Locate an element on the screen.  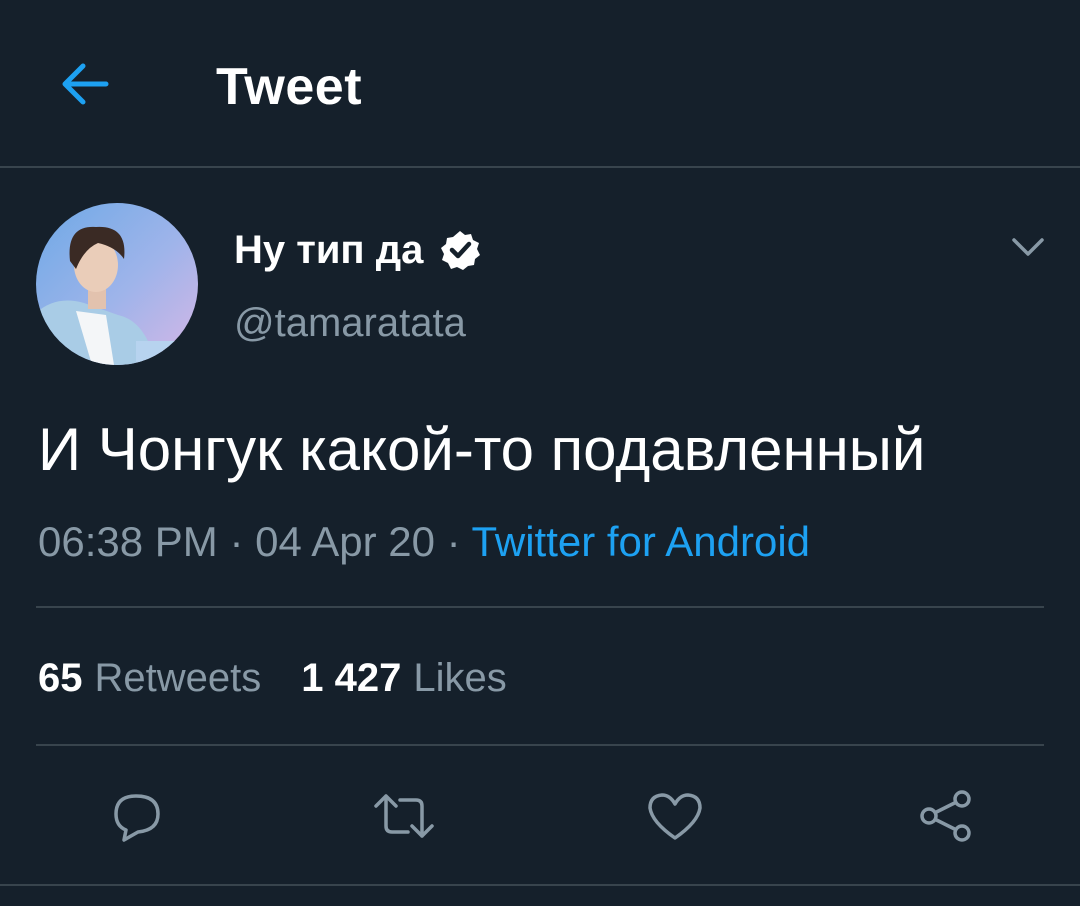
likes-label: Likes is located at coordinates (460, 678).